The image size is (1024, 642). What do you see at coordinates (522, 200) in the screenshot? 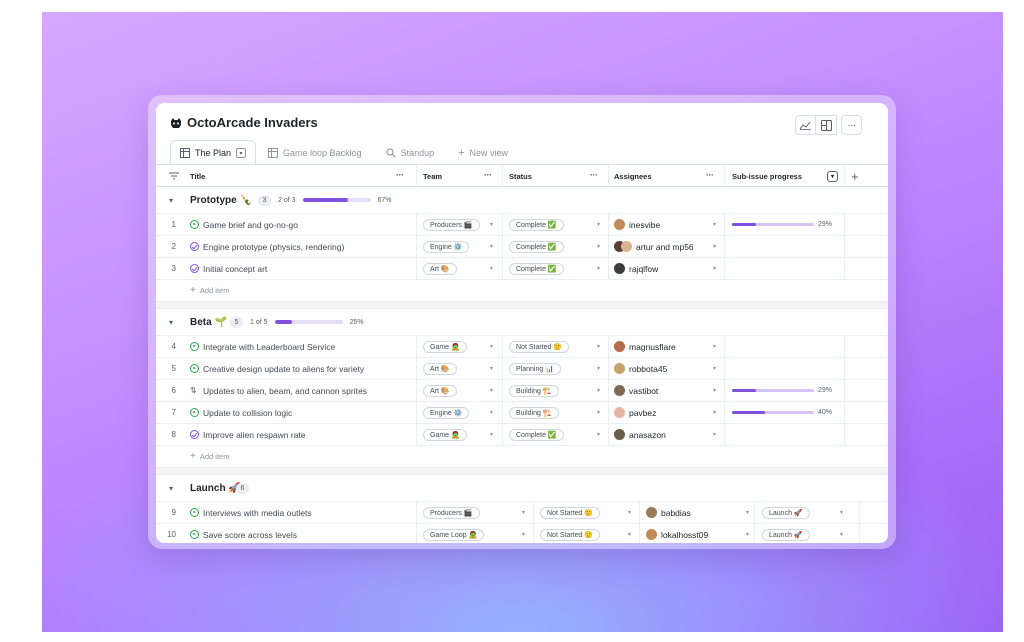
I see `group-header: ▾ Prototype 🍾 3 2 of 3 67%` at bounding box center [522, 200].